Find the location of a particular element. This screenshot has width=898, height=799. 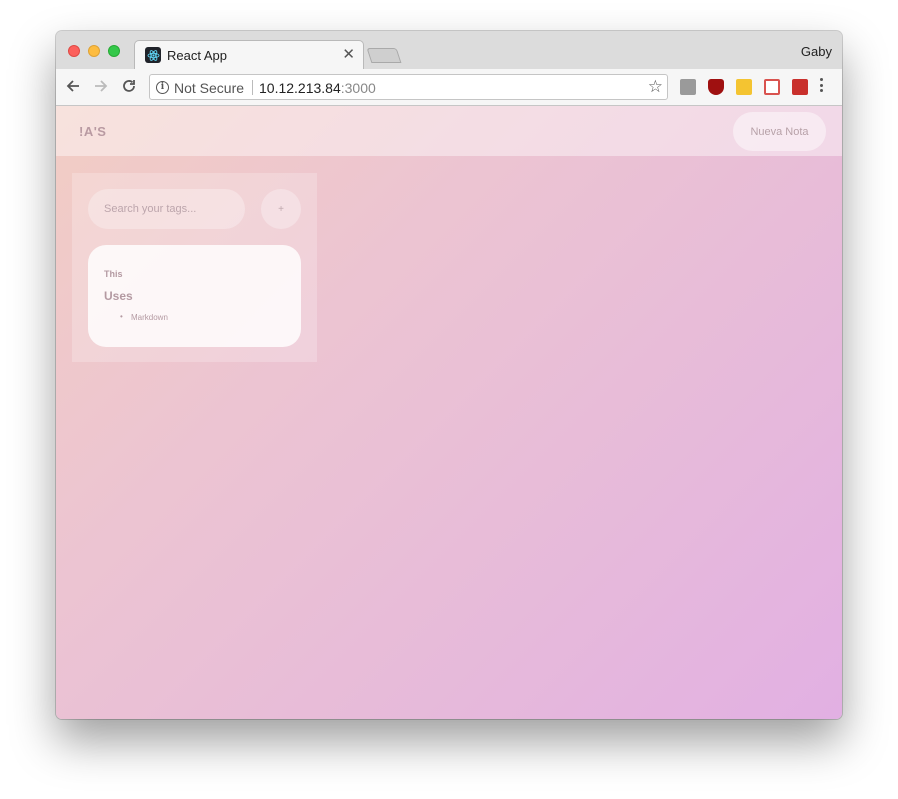

note-heading: Uses is located at coordinates (118, 296).